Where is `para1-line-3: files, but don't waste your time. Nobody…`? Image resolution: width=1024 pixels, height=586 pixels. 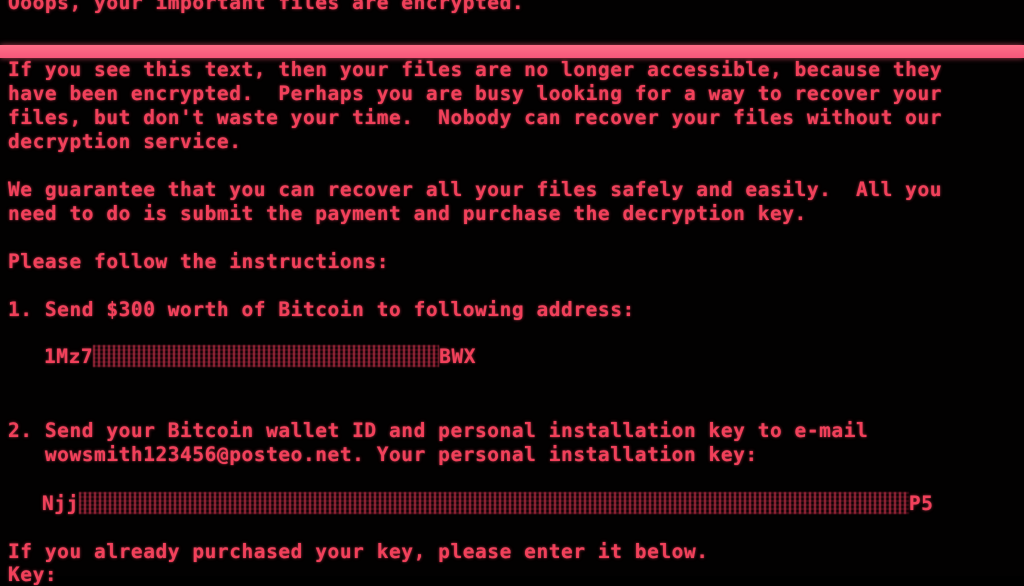 para1-line-3: files, but don't waste your time. Nobody… is located at coordinates (475, 117).